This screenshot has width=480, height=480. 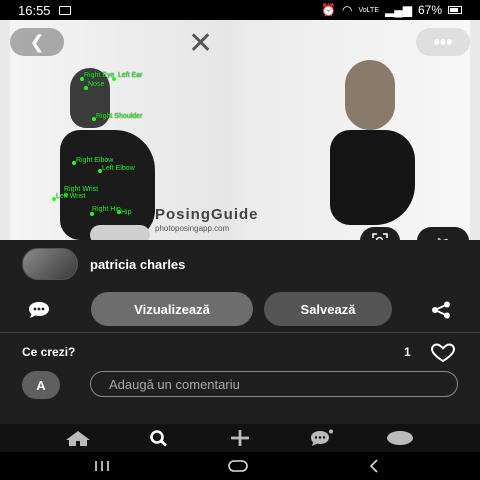 I want to click on volte-label: VoLTE, so click(x=369, y=10).